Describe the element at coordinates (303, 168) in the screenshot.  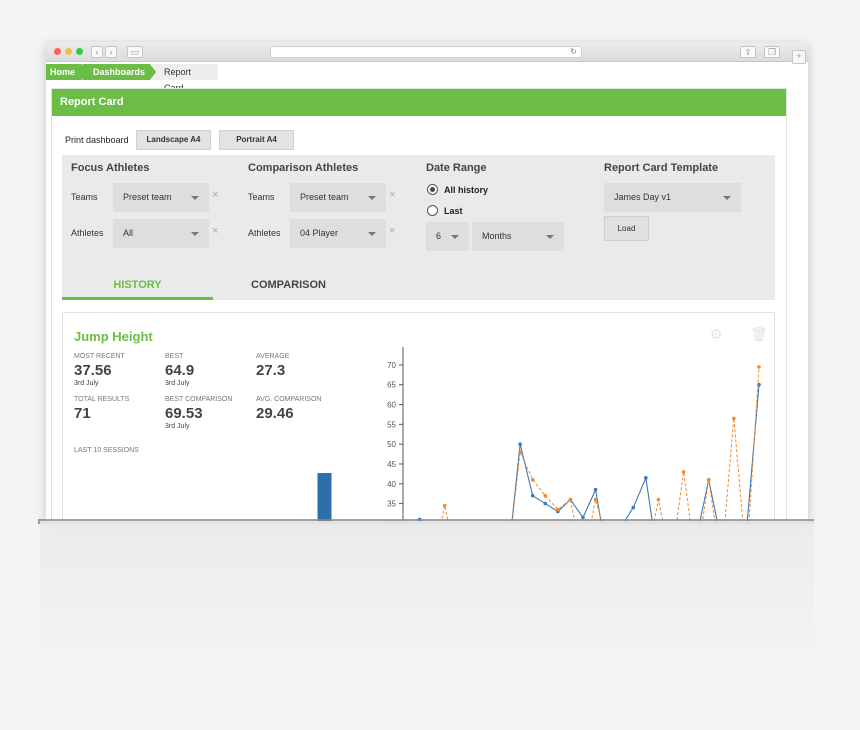
I see `comparison-athletes-heading: Comparison Athletes` at that location.